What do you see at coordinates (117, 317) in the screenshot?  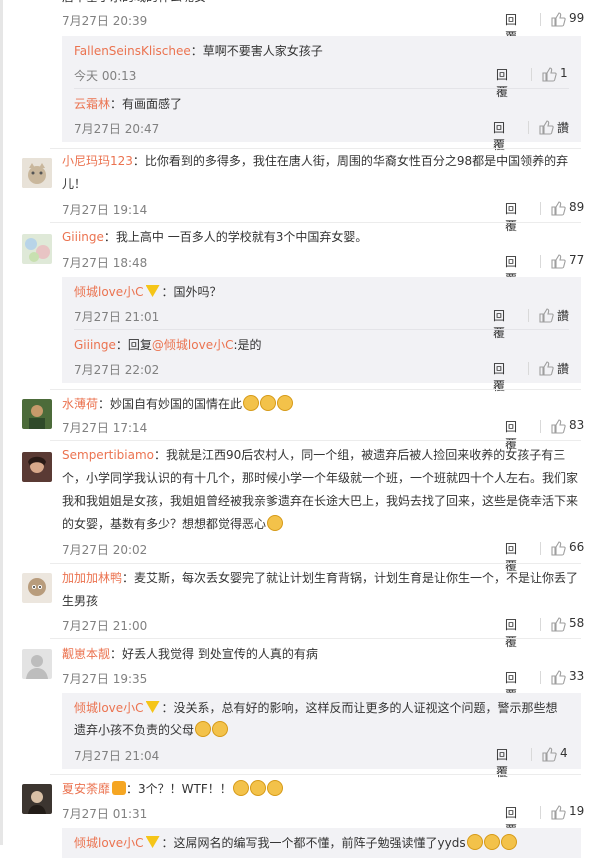 I see `reply-time: 7月27日 21:01` at bounding box center [117, 317].